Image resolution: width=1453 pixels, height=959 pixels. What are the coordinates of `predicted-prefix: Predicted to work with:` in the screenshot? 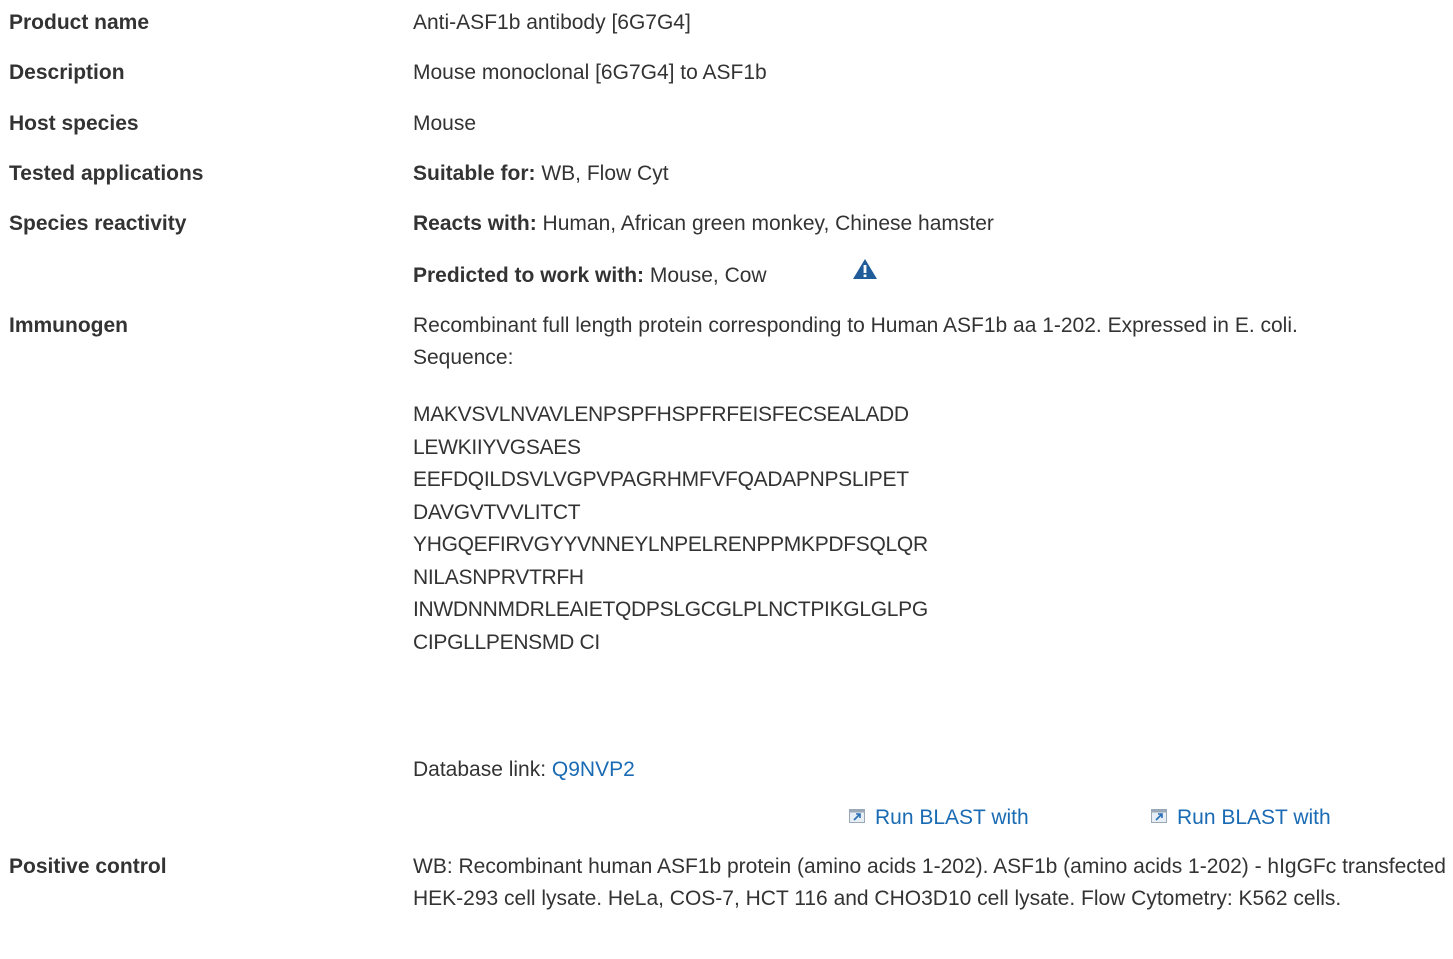 It's located at (529, 275).